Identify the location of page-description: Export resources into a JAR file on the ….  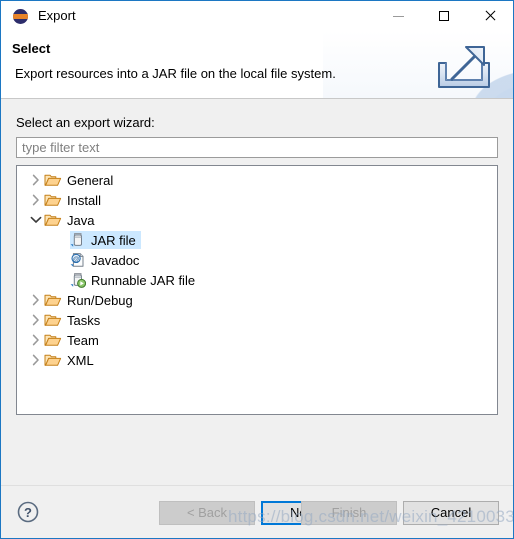
(175, 73).